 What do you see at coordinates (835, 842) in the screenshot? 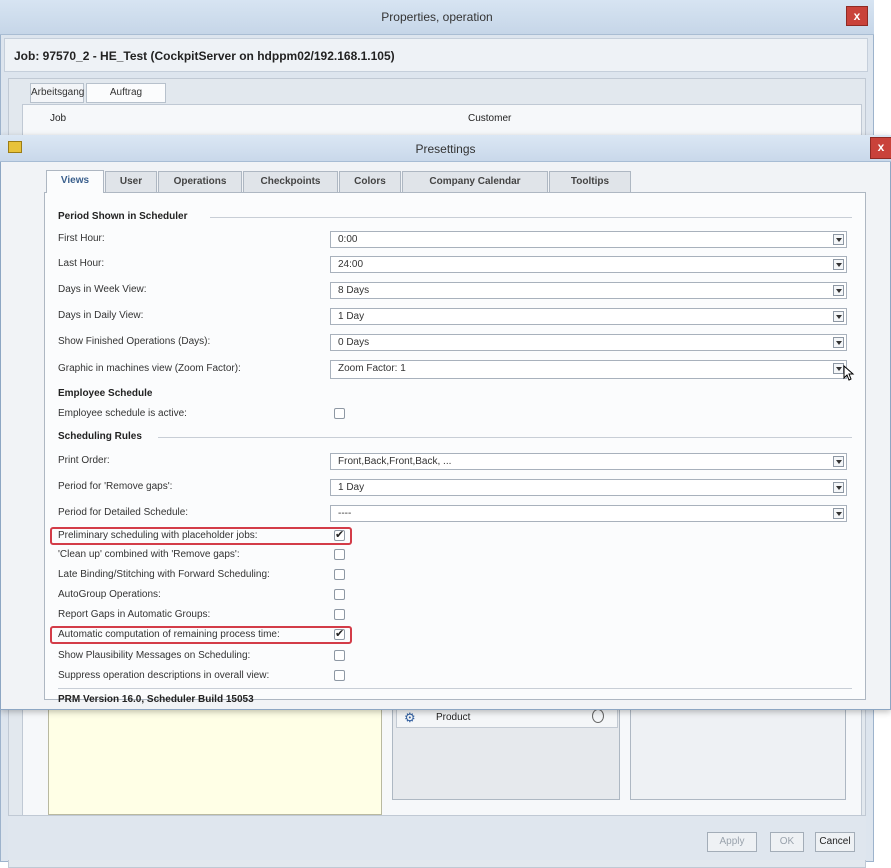
I see `cancel-button: Cancel` at bounding box center [835, 842].